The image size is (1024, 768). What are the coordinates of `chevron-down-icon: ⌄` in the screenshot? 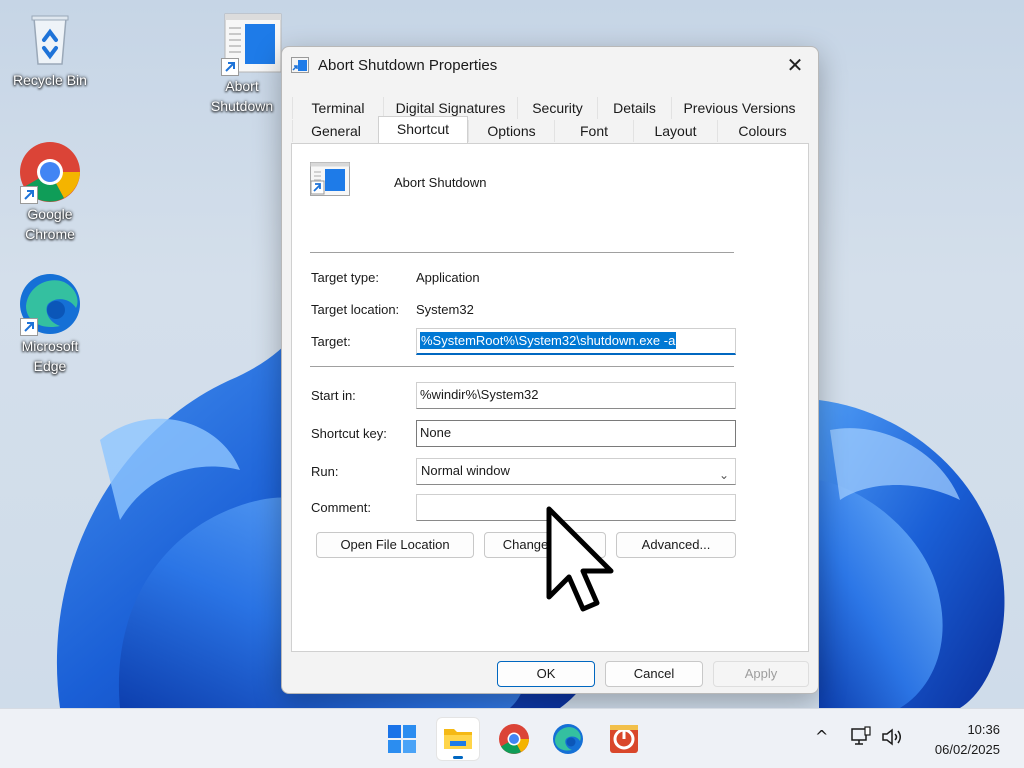 It's located at (723, 475).